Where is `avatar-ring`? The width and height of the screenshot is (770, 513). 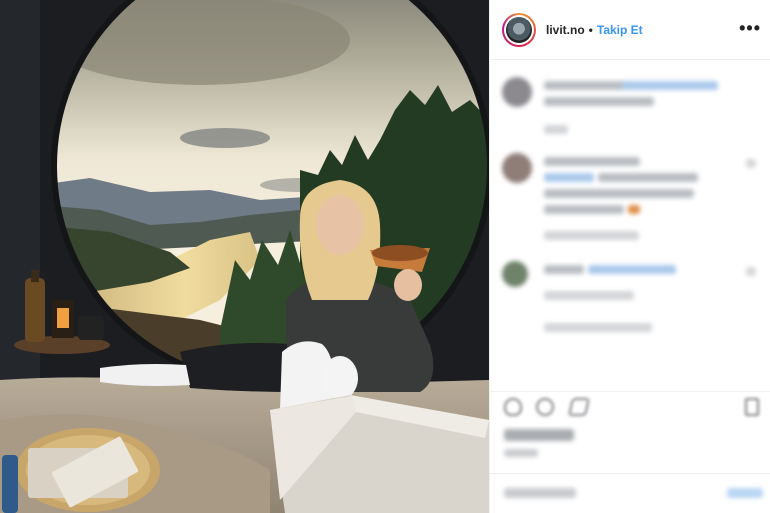
avatar-ring is located at coordinates (519, 29).